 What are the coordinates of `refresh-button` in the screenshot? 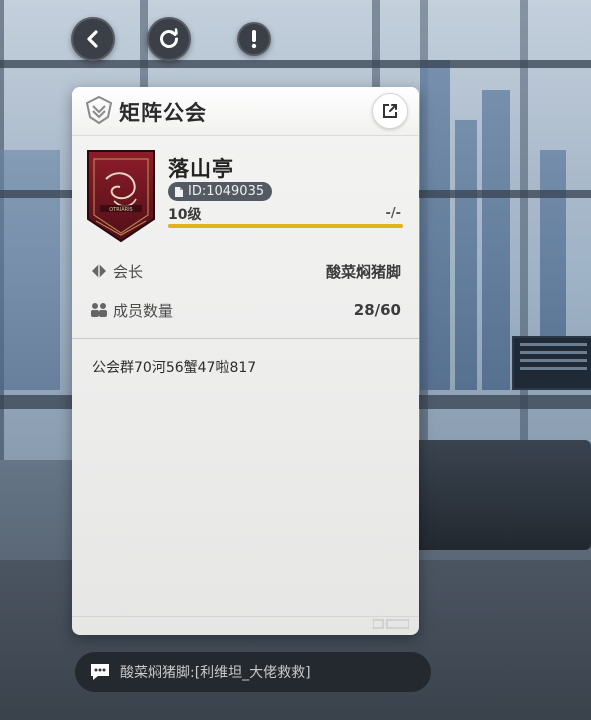 It's located at (169, 39).